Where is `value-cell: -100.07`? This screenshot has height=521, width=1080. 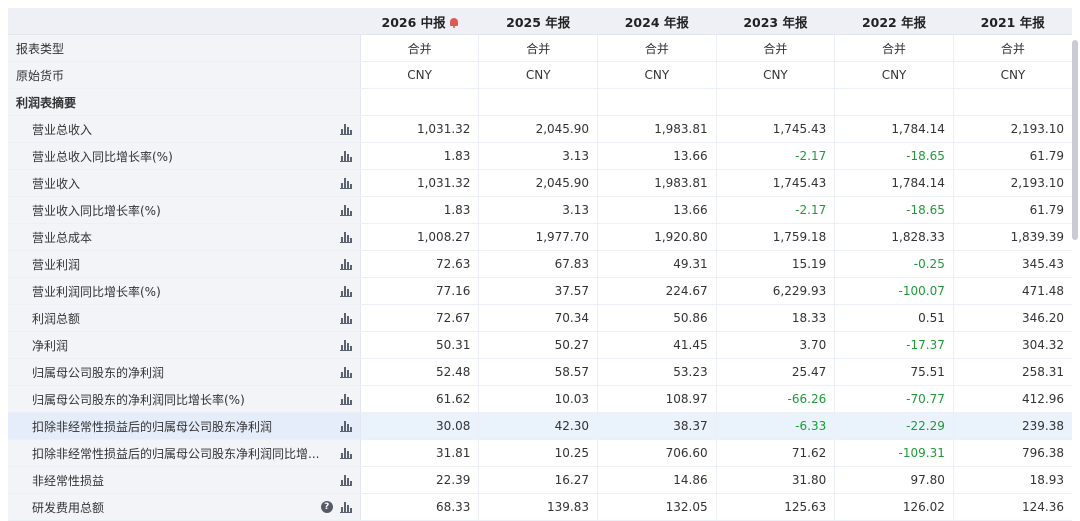
value-cell: -100.07 is located at coordinates (894, 291).